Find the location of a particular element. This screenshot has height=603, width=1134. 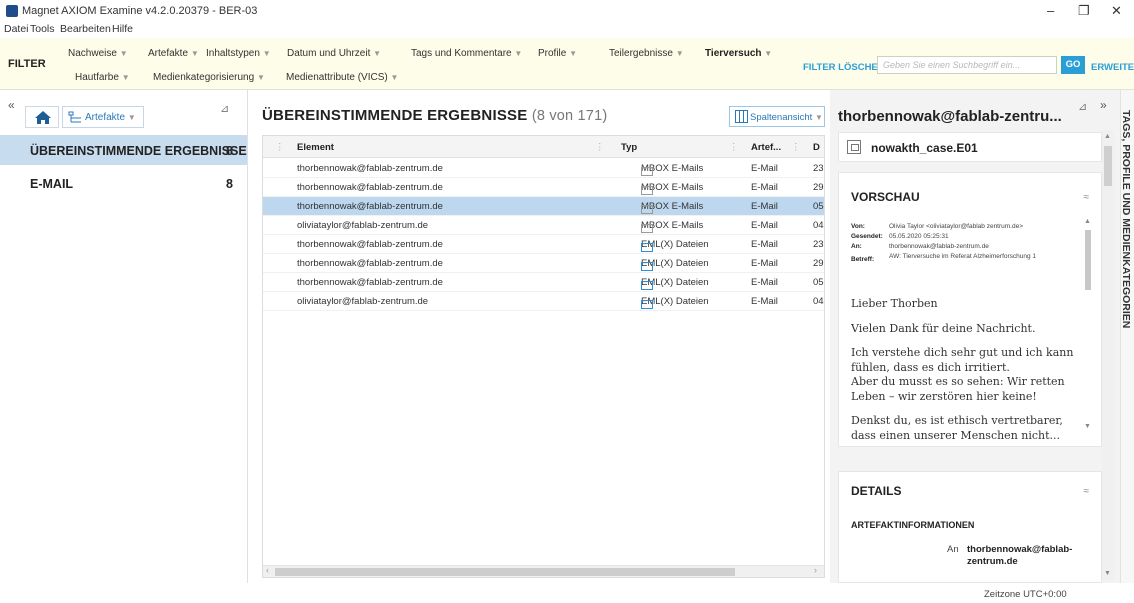

cell-d: 23 is located at coordinates (818, 244).